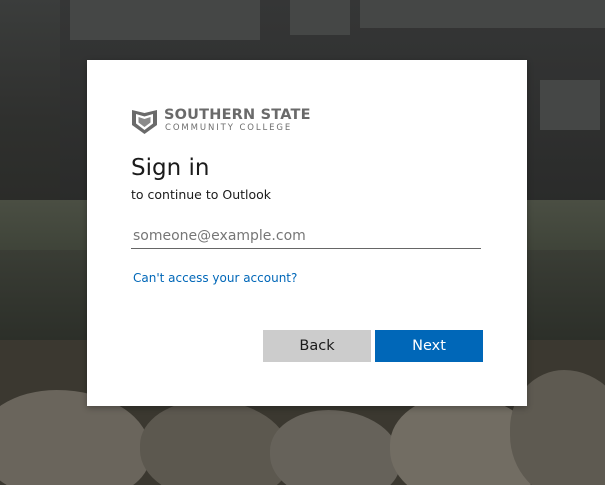  What do you see at coordinates (144, 122) in the screenshot?
I see `shield-logo-icon` at bounding box center [144, 122].